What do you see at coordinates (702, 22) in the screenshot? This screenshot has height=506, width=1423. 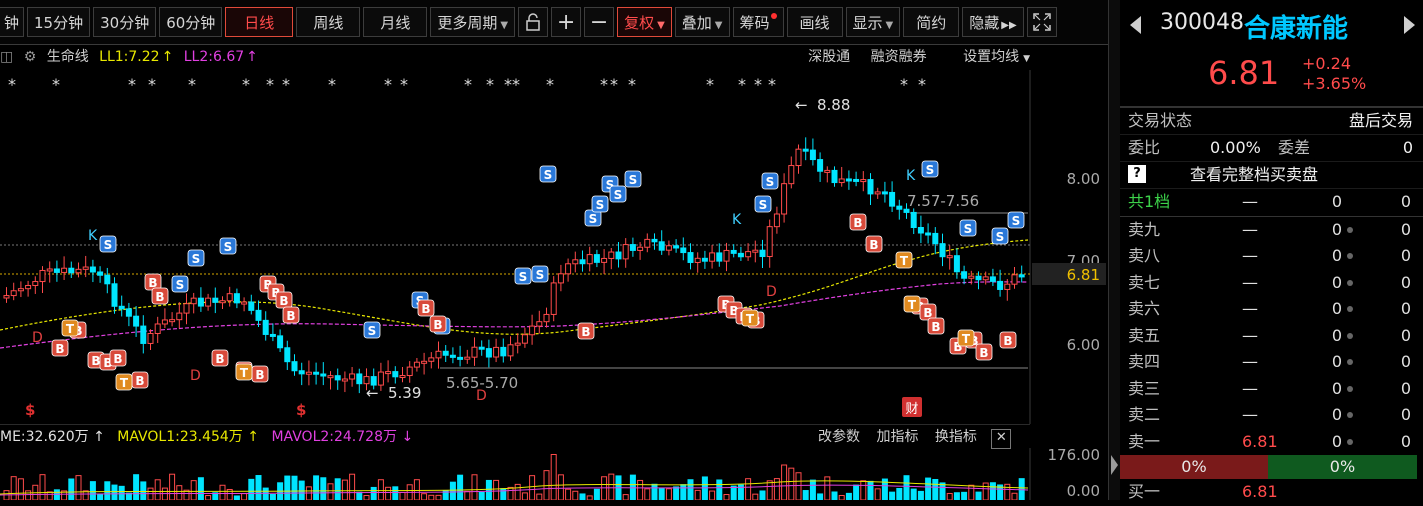 I see `overlay-dropdown: 叠加 ▼` at bounding box center [702, 22].